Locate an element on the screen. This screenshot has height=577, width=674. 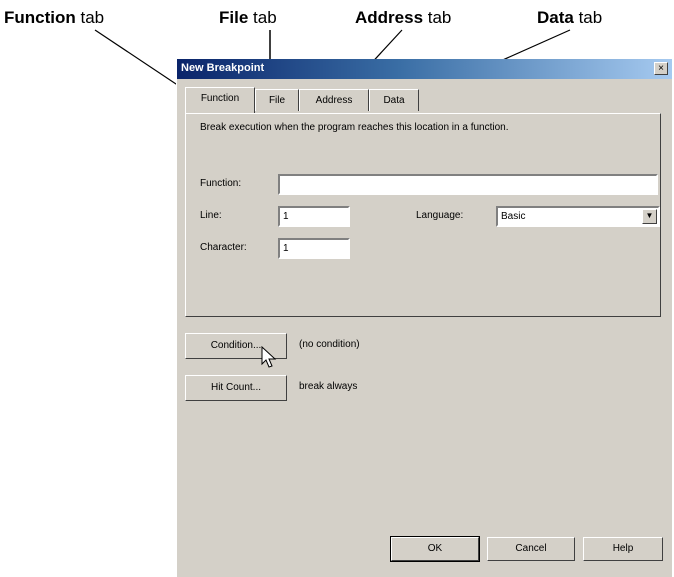
tab-address: Address is located at coordinates (334, 100).